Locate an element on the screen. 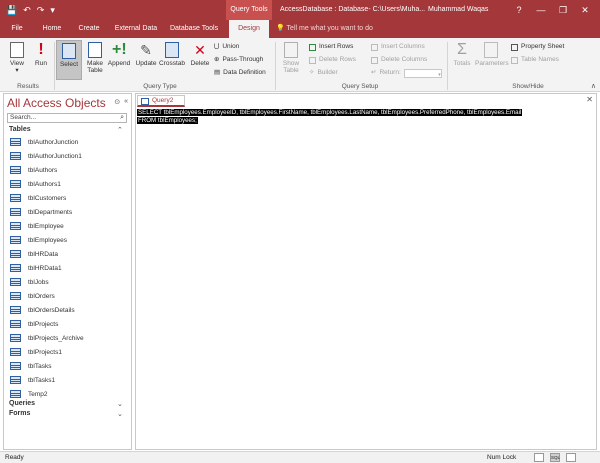 The height and width of the screenshot is (463, 600). tab-design: Design is located at coordinates (249, 29).